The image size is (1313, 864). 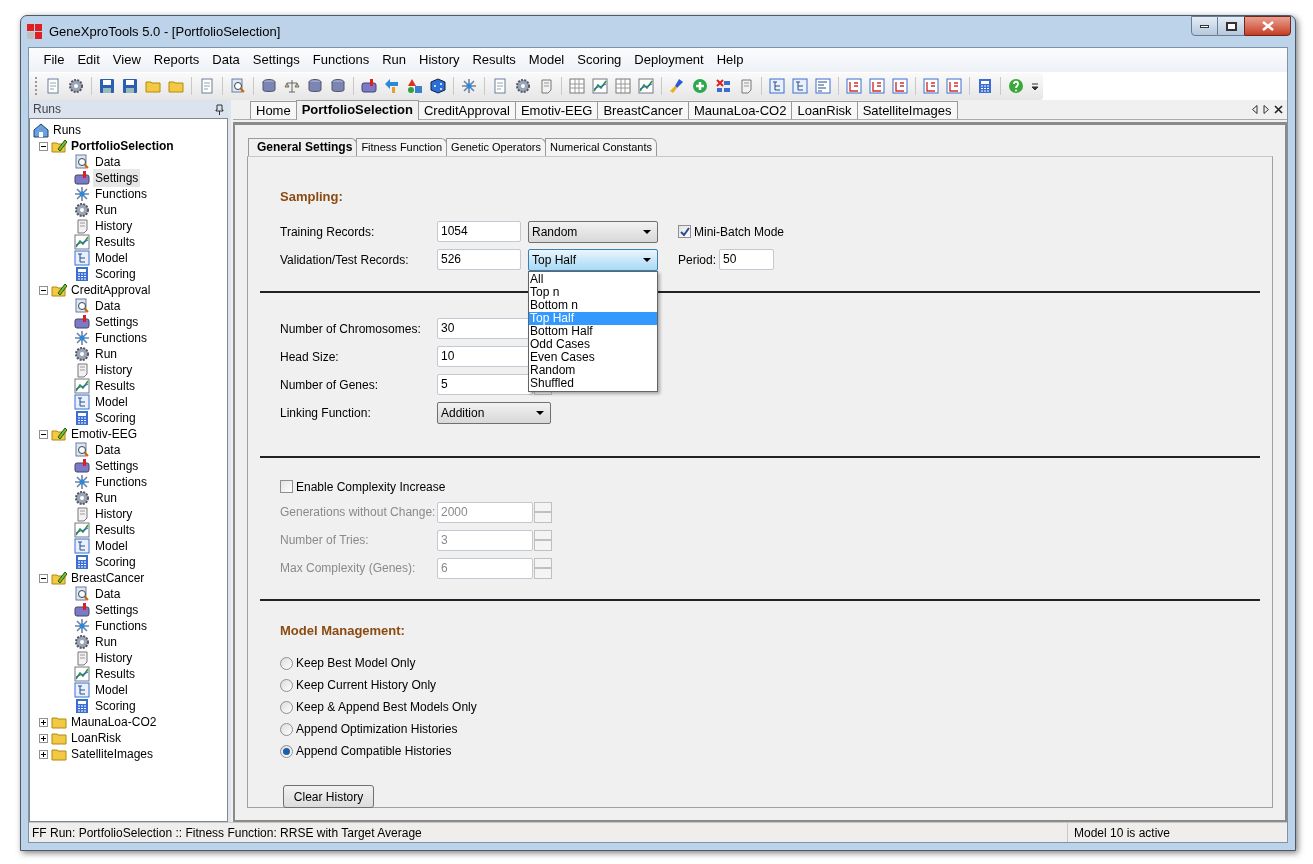 What do you see at coordinates (356, 663) in the screenshot?
I see `radio-label: Keep Best Model Only` at bounding box center [356, 663].